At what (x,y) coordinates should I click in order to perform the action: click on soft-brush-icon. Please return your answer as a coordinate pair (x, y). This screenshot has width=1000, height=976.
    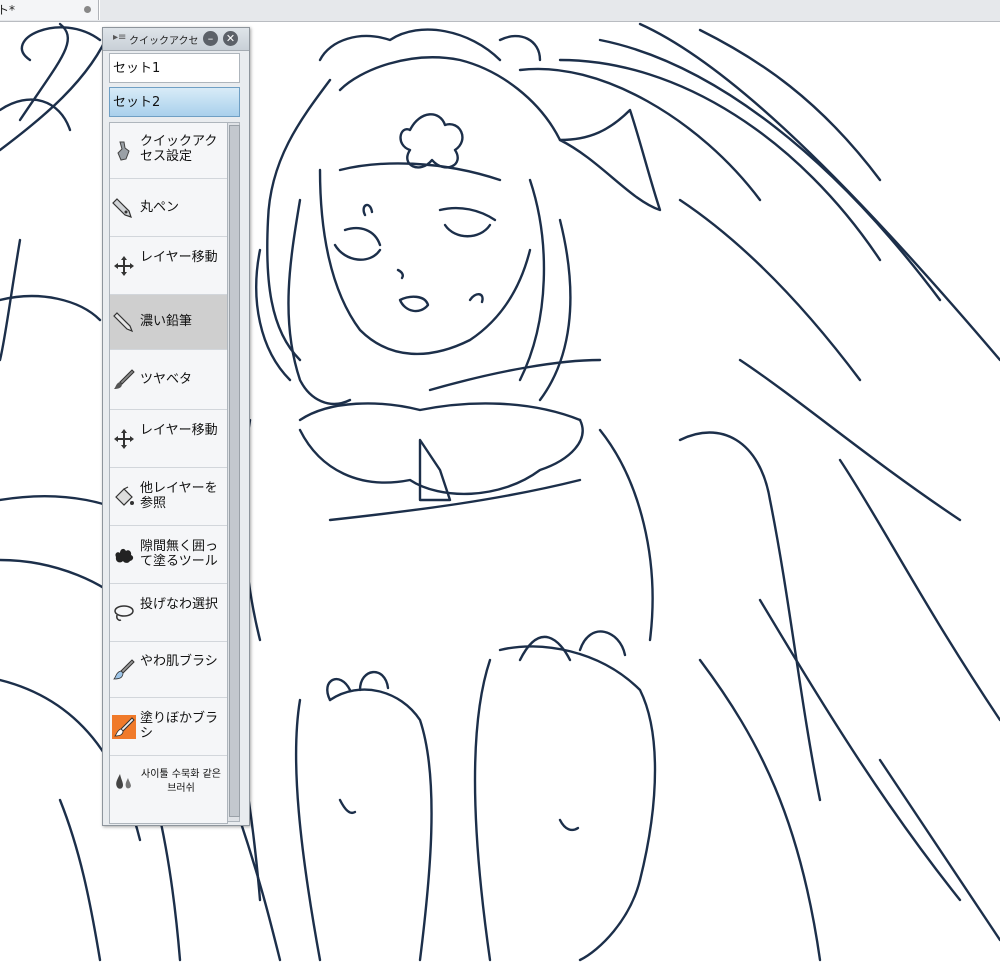
    Looking at the image, I should click on (124, 669).